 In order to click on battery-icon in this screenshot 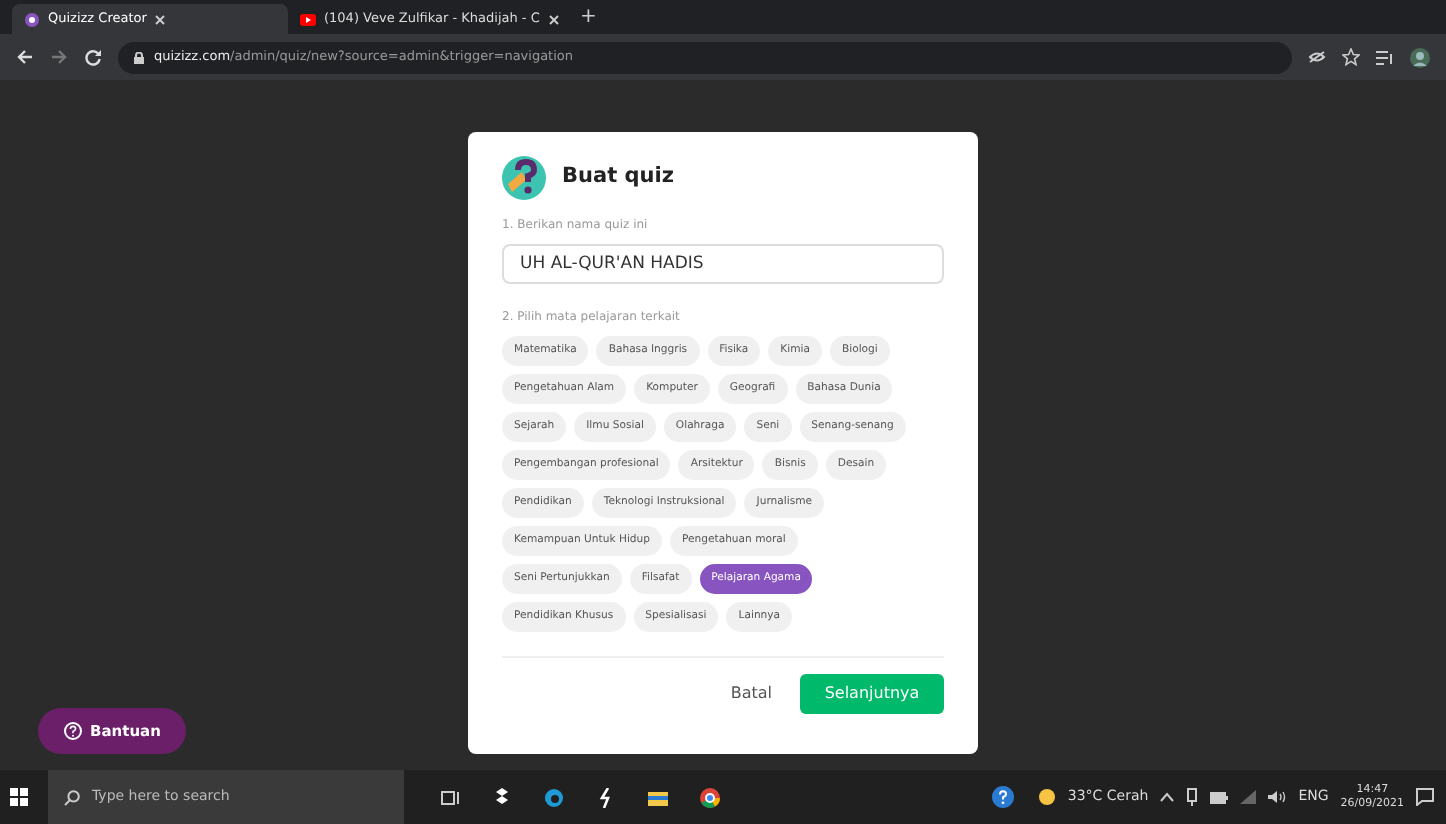, I will do `click(1219, 797)`.